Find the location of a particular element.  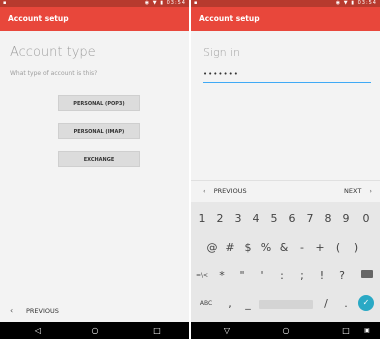

kb-previous-button: ‹ PREVIOUS is located at coordinates (225, 191).